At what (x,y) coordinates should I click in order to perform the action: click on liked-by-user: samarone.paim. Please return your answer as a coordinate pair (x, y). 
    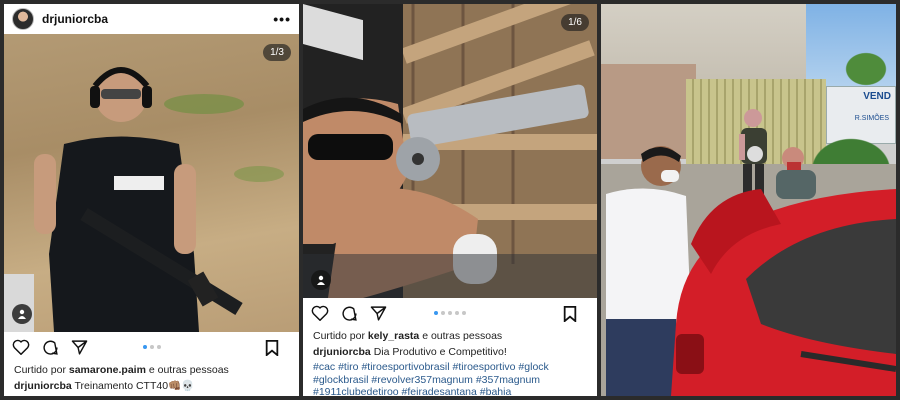
    Looking at the image, I should click on (107, 370).